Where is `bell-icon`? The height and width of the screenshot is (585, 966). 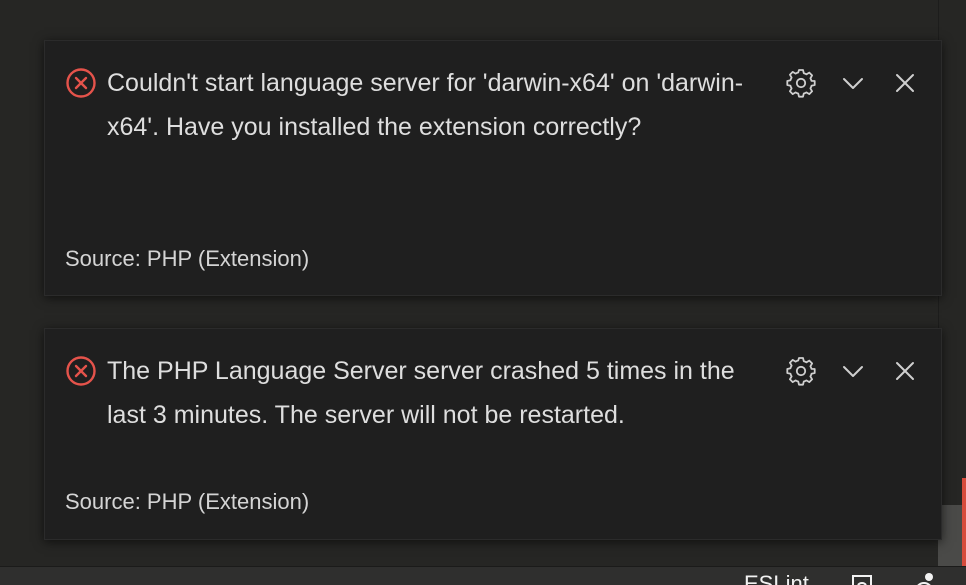
bell-icon is located at coordinates (924, 579).